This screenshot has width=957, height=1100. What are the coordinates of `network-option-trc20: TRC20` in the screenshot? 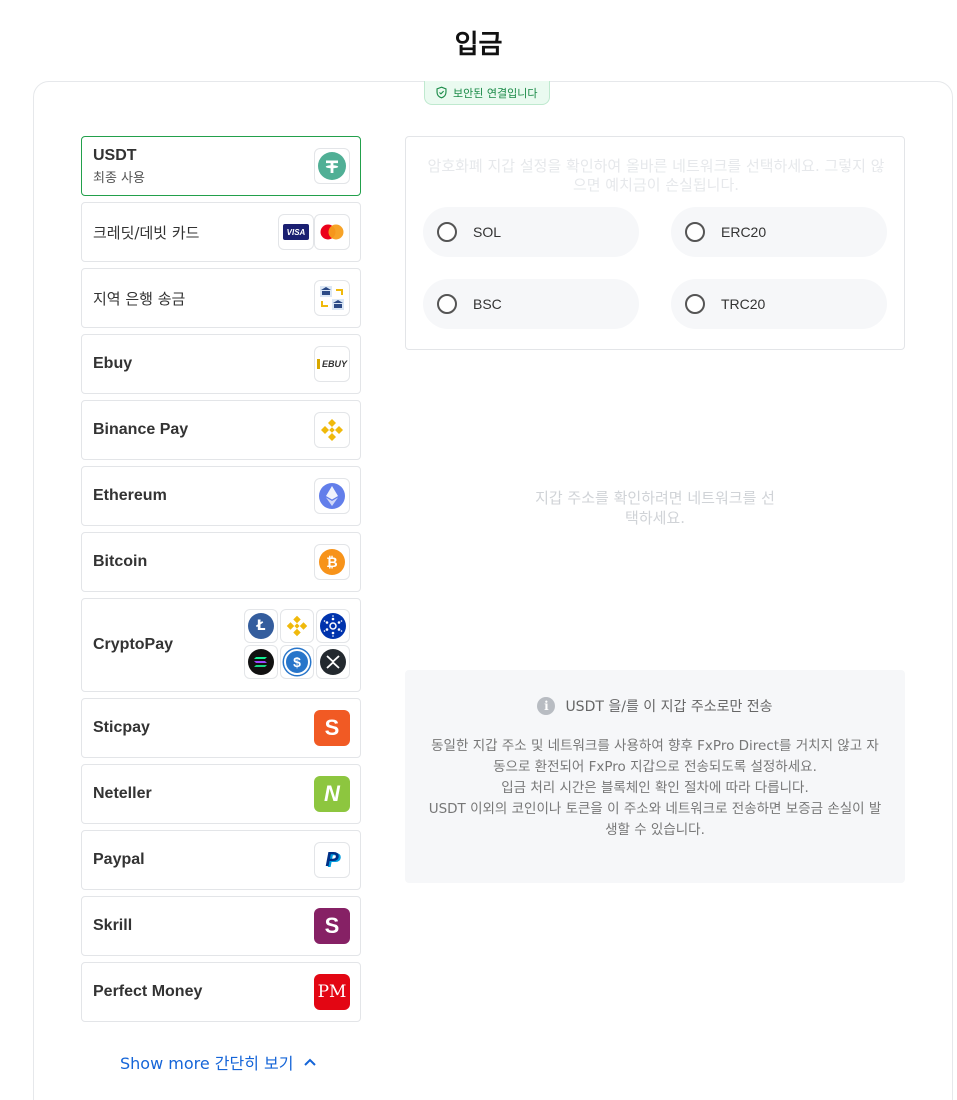 It's located at (779, 304).